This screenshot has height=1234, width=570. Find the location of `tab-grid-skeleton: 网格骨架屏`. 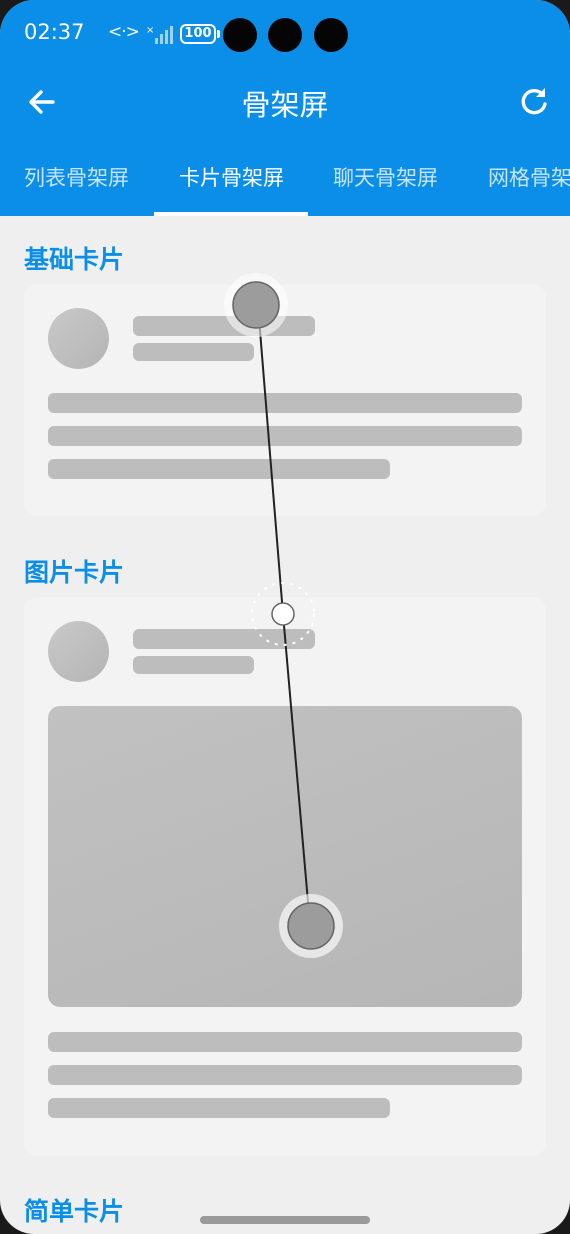

tab-grid-skeleton: 网格骨架屏 is located at coordinates (529, 177).